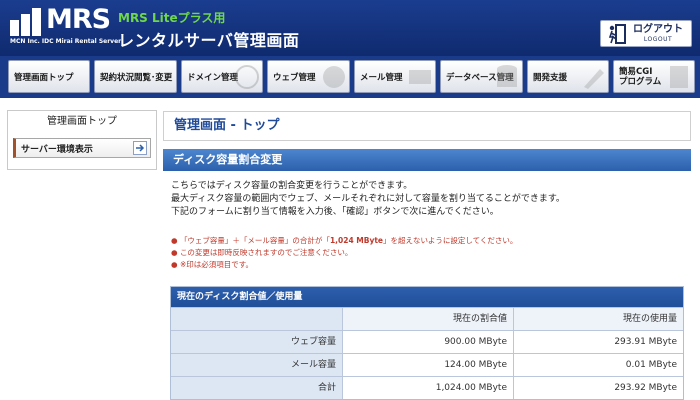 The image size is (700, 400). Describe the element at coordinates (247, 77) in the screenshot. I see `domain-icon` at that location.